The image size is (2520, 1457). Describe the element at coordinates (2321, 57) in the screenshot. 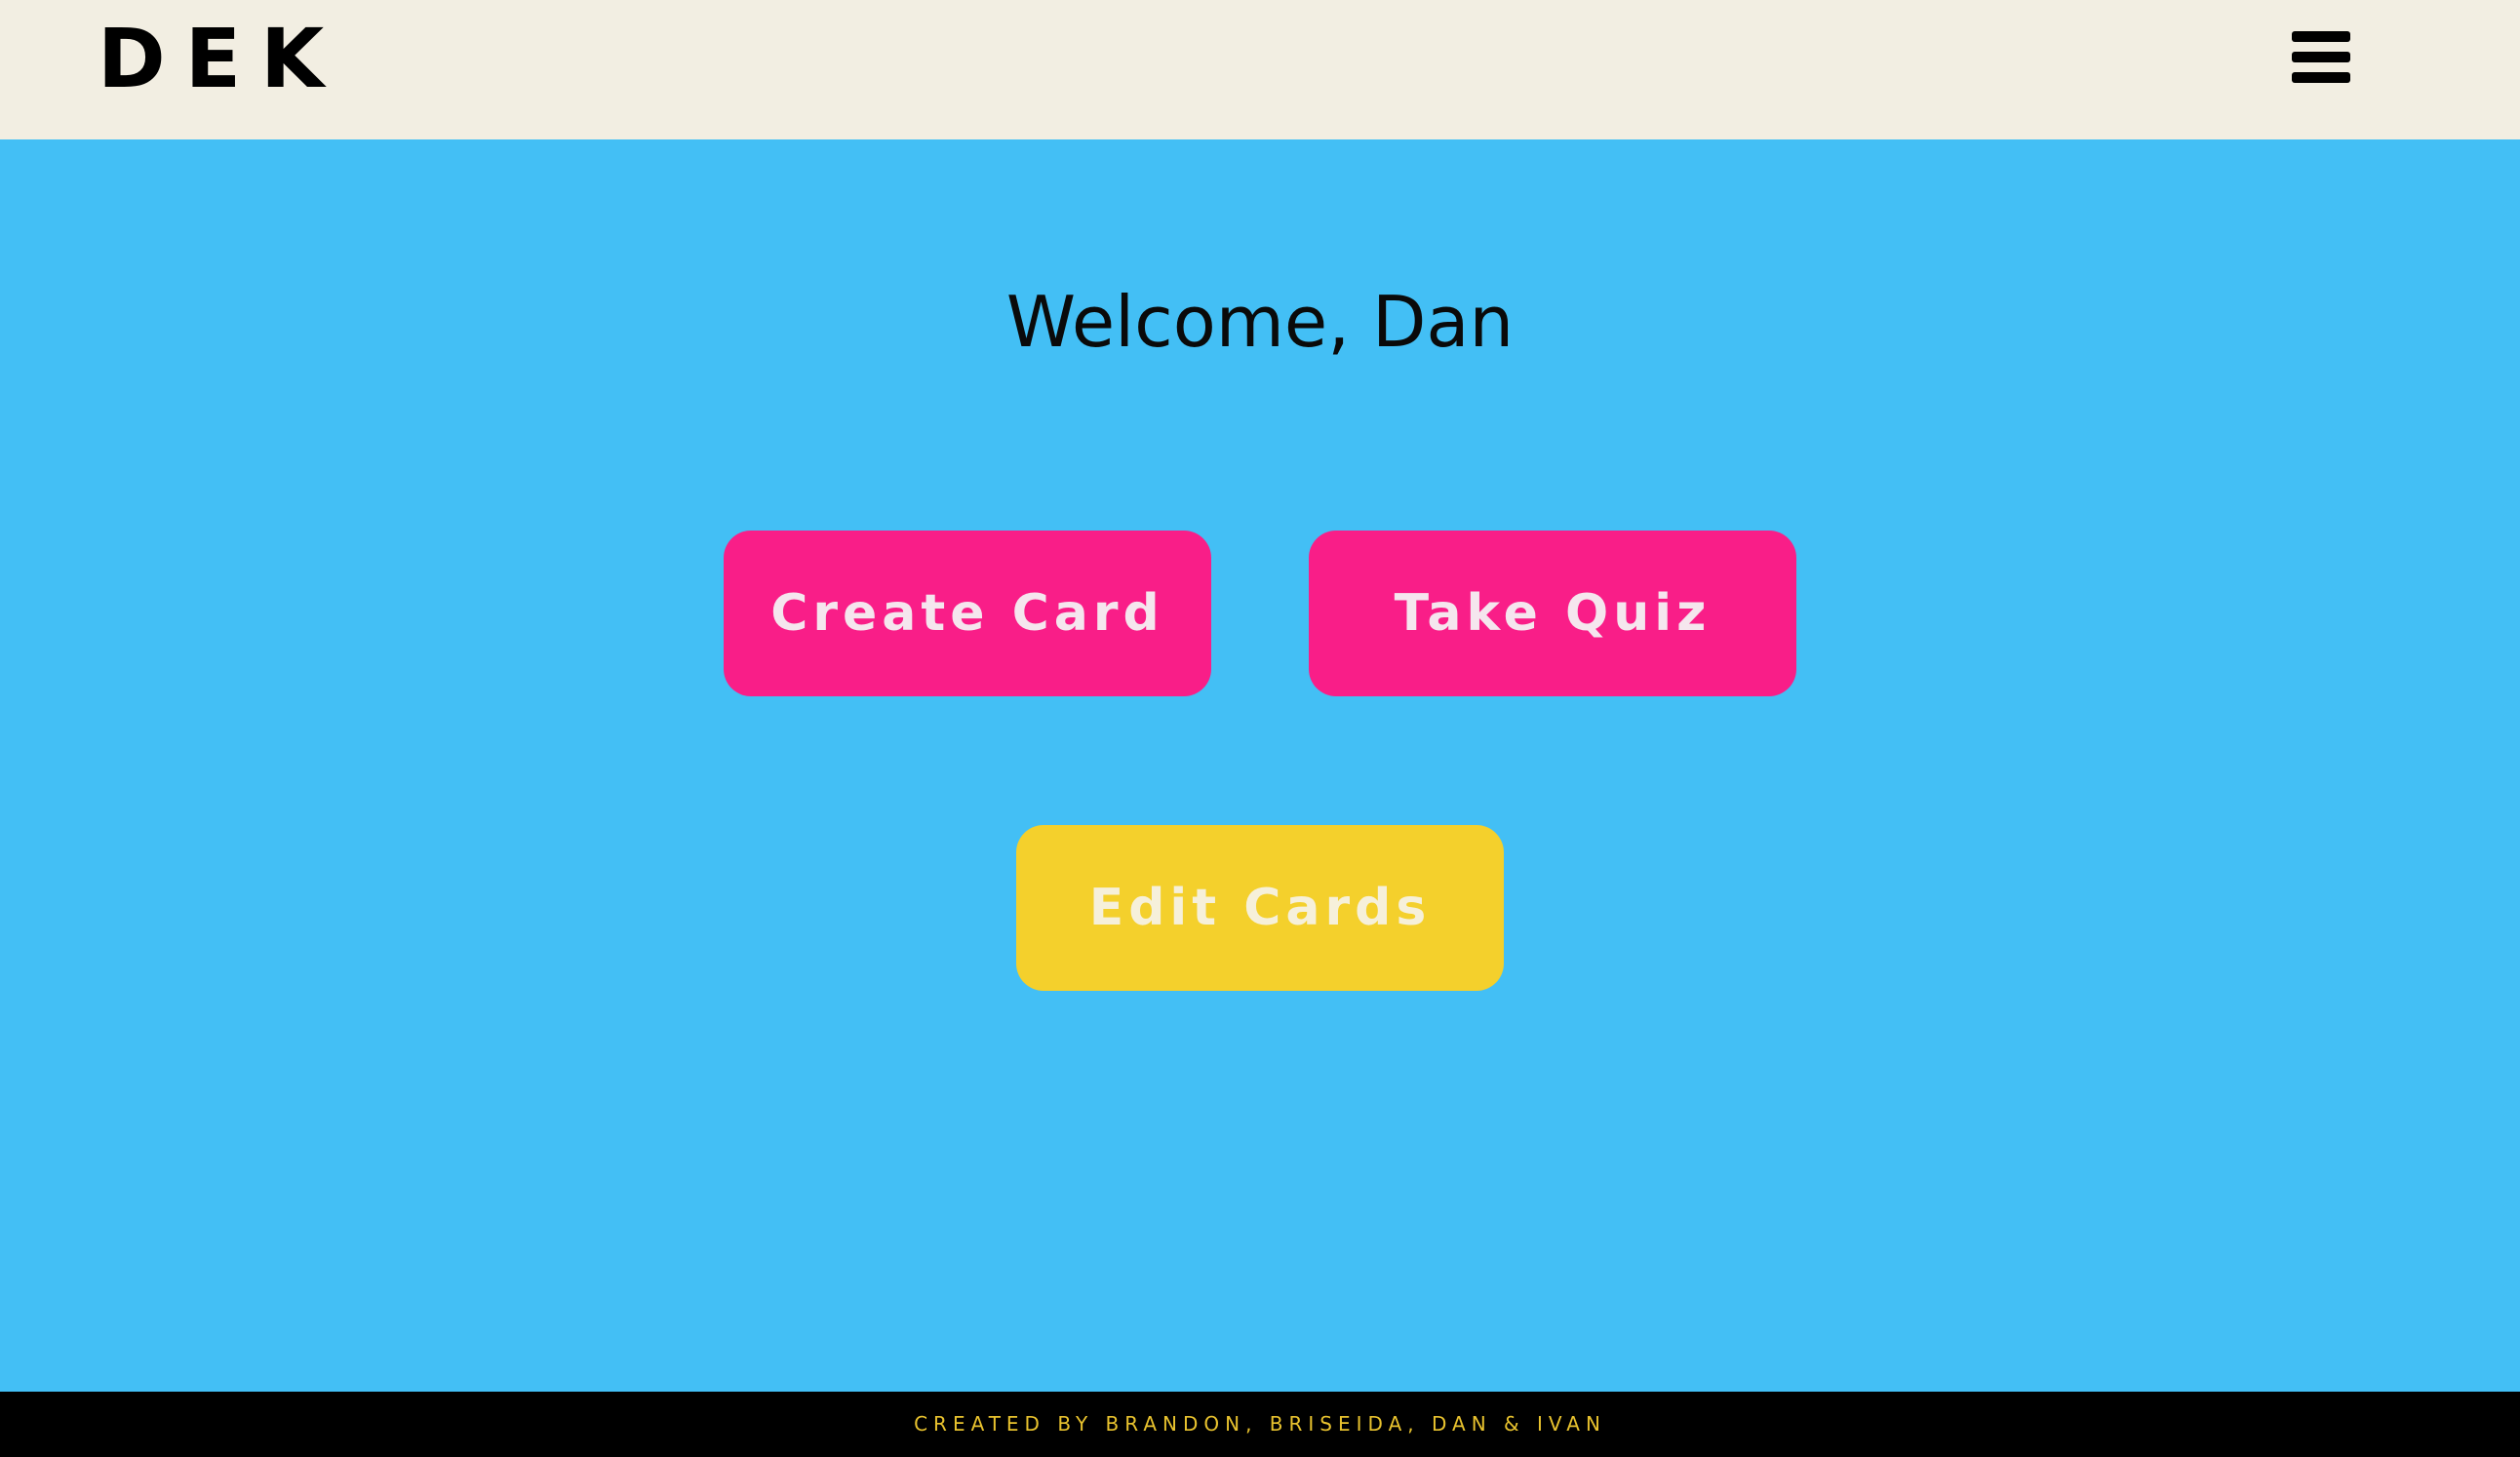

I see `menu-bar-middle` at that location.